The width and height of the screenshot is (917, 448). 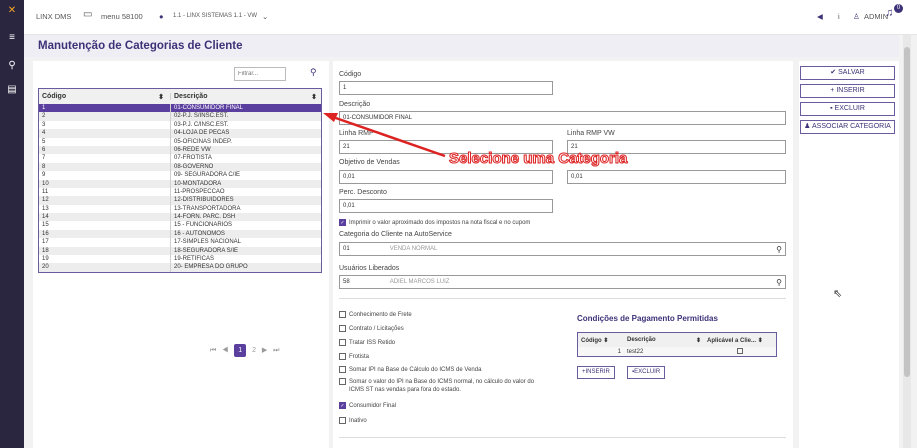 I want to click on arrow-head, so click(x=330, y=117).